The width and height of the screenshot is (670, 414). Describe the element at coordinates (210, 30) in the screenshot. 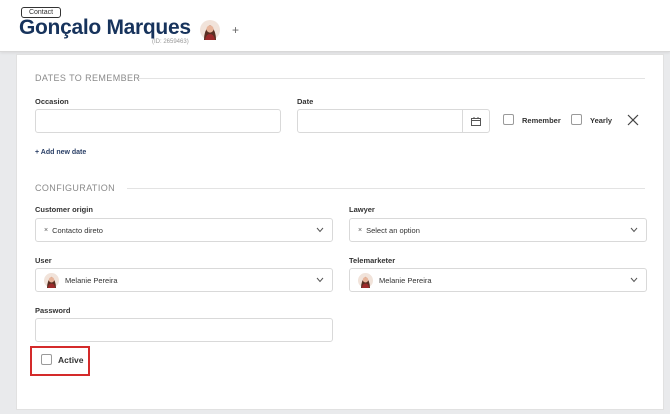

I see `contact-avatar` at that location.